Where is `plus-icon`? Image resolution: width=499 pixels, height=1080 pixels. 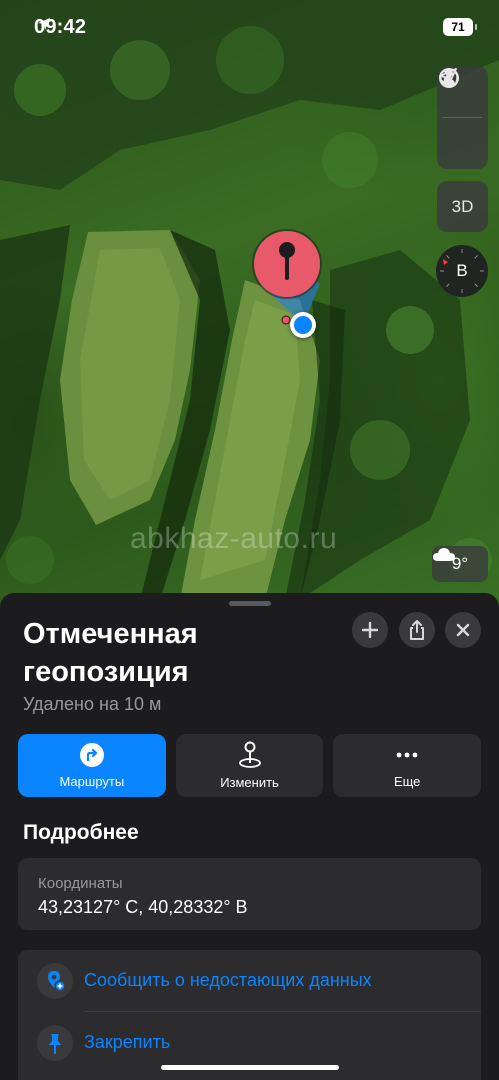
plus-icon is located at coordinates (370, 630).